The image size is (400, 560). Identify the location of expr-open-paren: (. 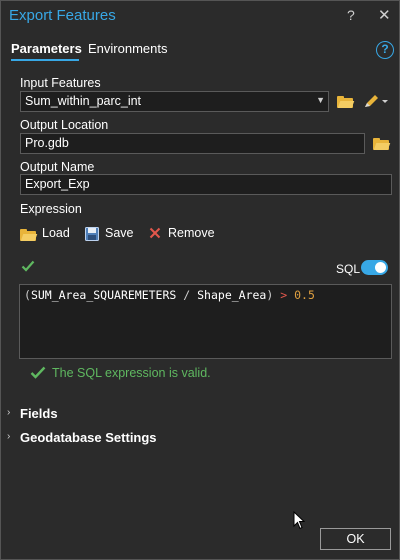
(27, 295).